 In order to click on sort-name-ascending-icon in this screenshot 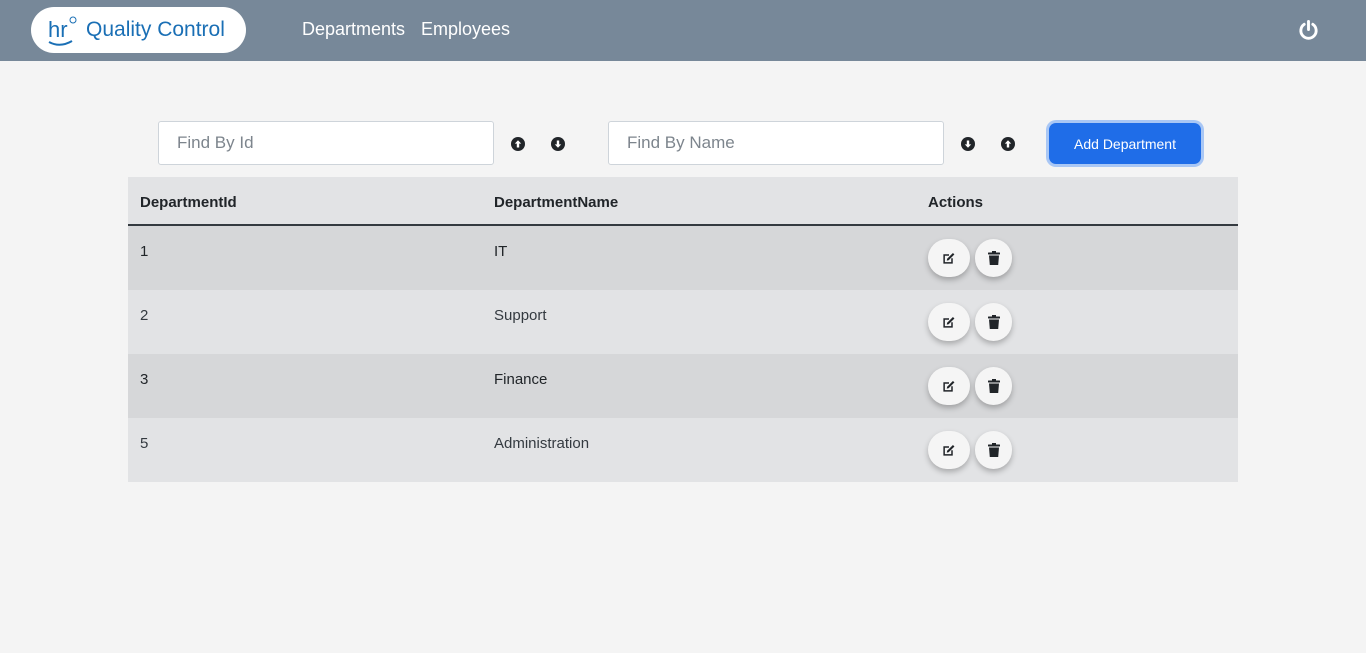, I will do `click(1008, 144)`.